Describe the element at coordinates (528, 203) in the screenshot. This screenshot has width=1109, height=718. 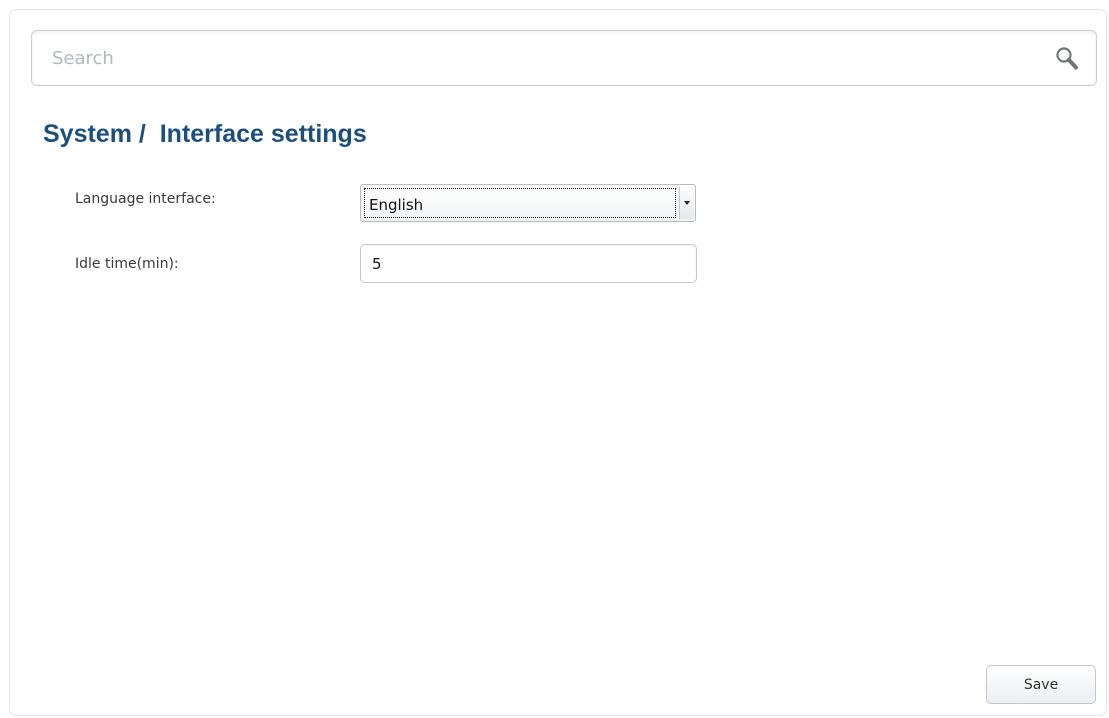
I see `language-select: English` at that location.